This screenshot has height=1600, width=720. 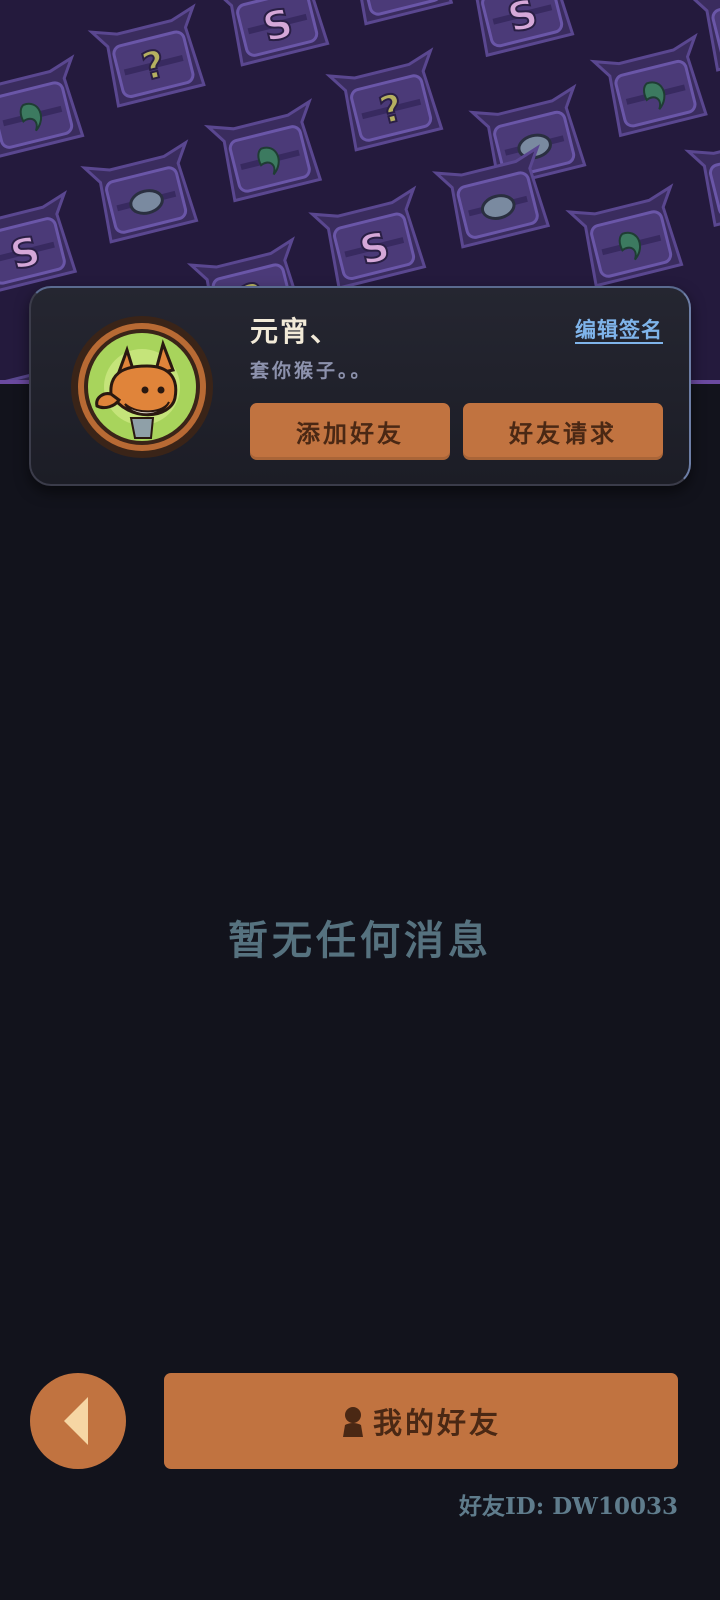 I want to click on friend-requests-button: 好友请求, so click(x=563, y=431).